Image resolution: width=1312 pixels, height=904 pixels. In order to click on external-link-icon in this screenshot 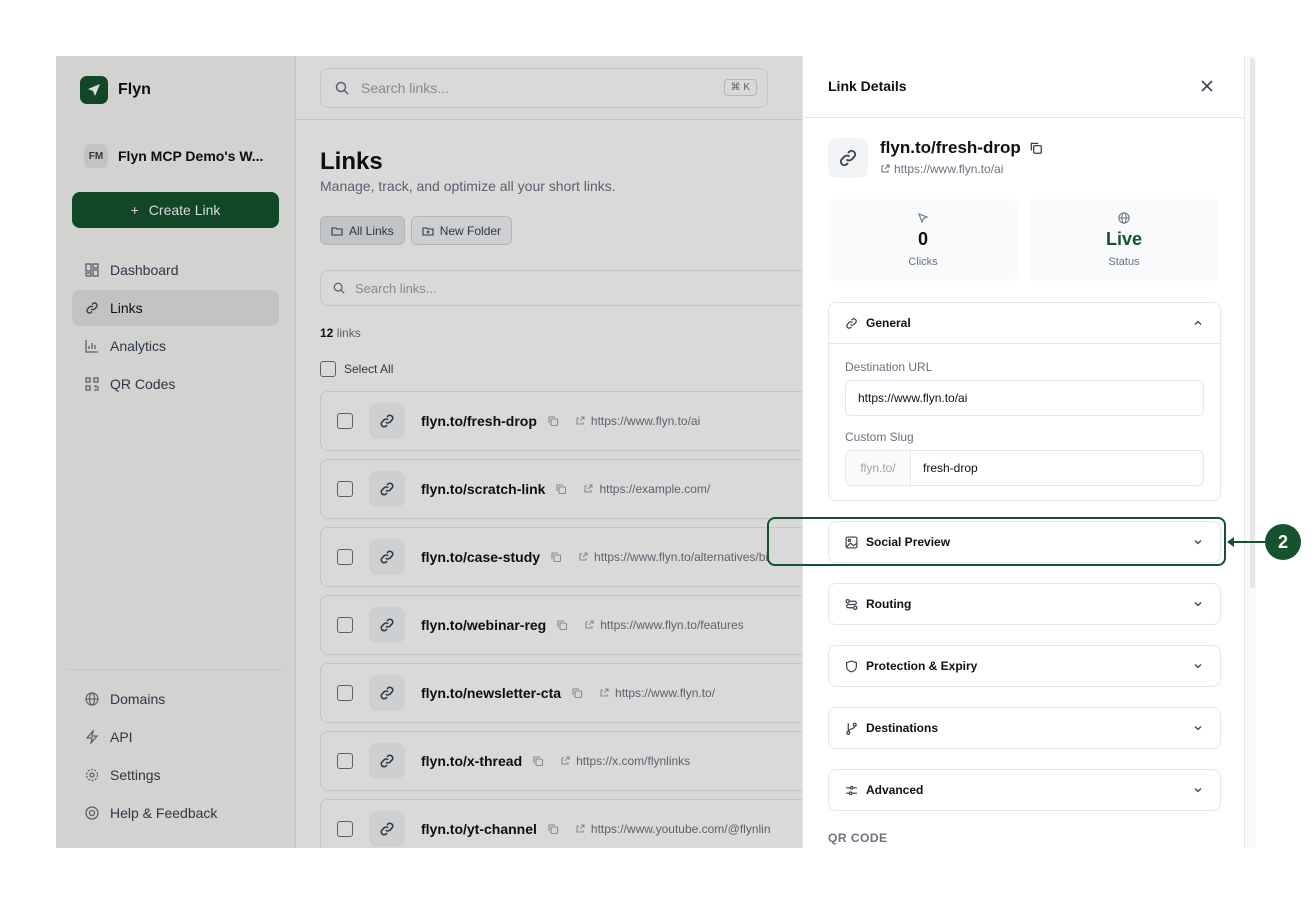, I will do `click(885, 169)`.